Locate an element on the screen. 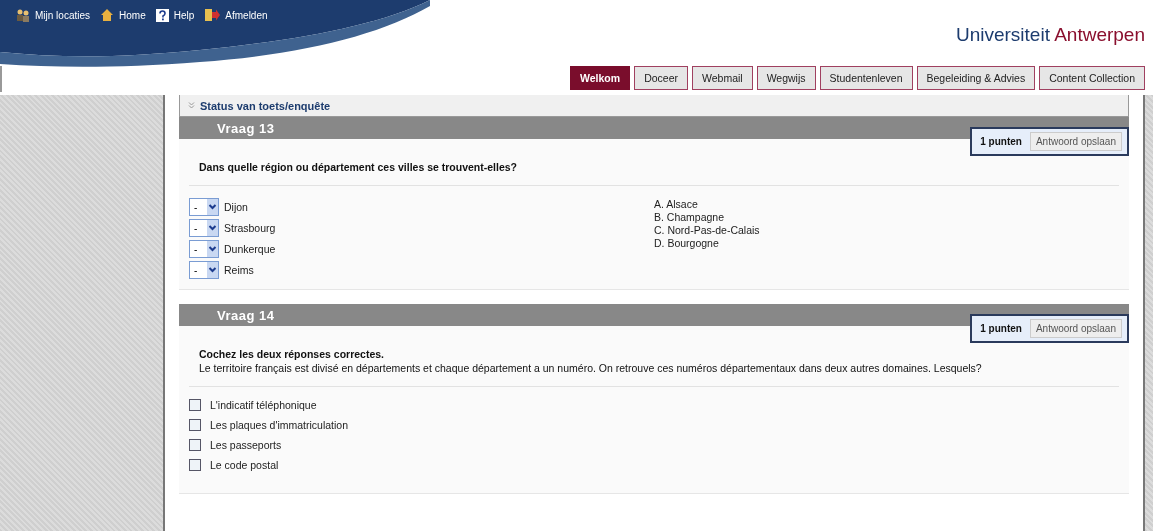 This screenshot has height=531, width=1153. answer-option: A. Alsace is located at coordinates (886, 204).